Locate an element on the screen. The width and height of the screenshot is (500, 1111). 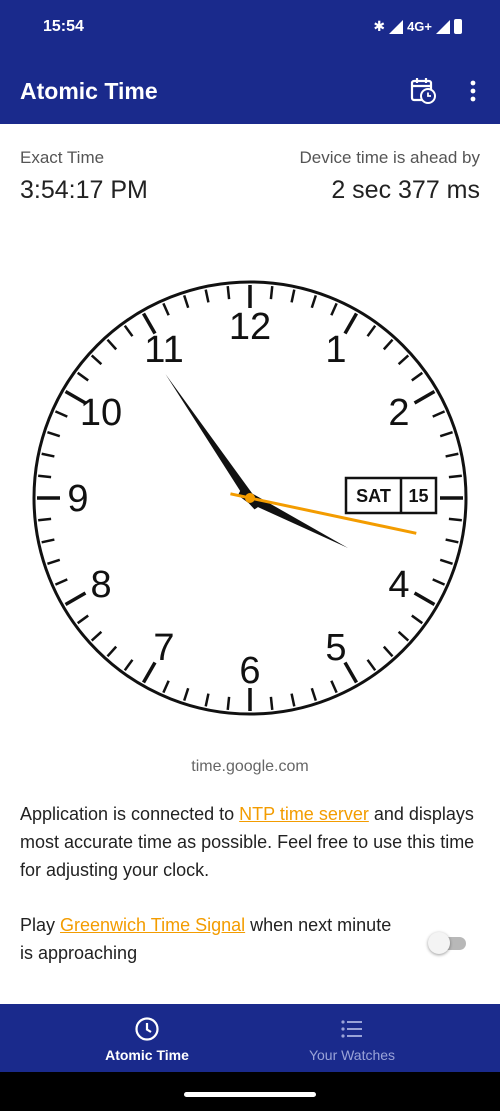
home-indicator is located at coordinates (250, 1094).